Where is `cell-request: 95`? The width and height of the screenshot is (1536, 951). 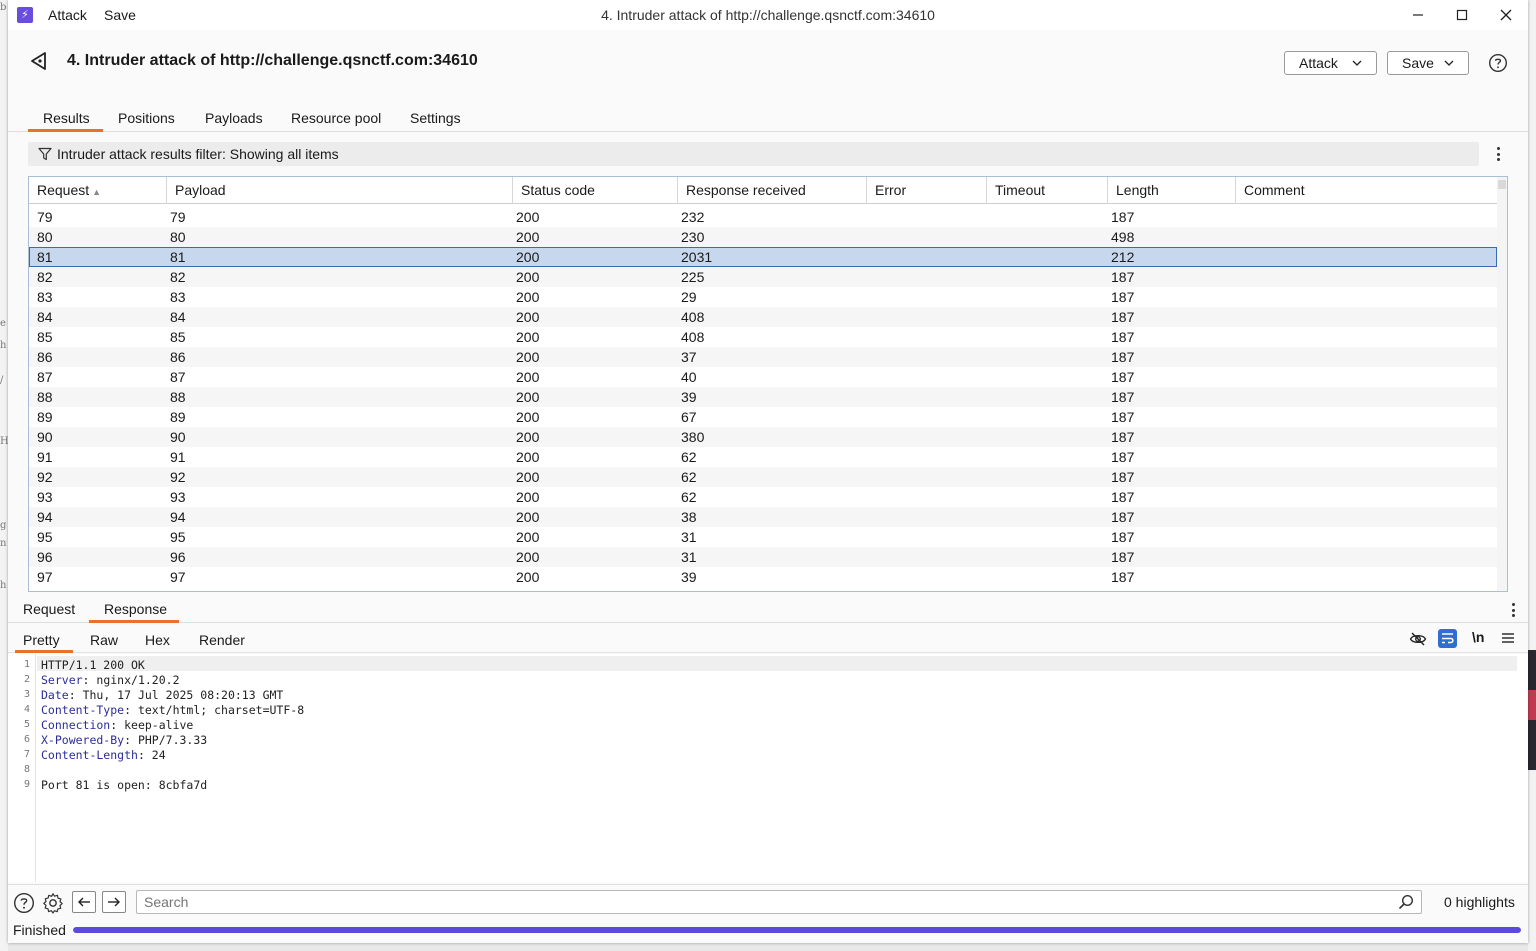 cell-request: 95 is located at coordinates (45, 537).